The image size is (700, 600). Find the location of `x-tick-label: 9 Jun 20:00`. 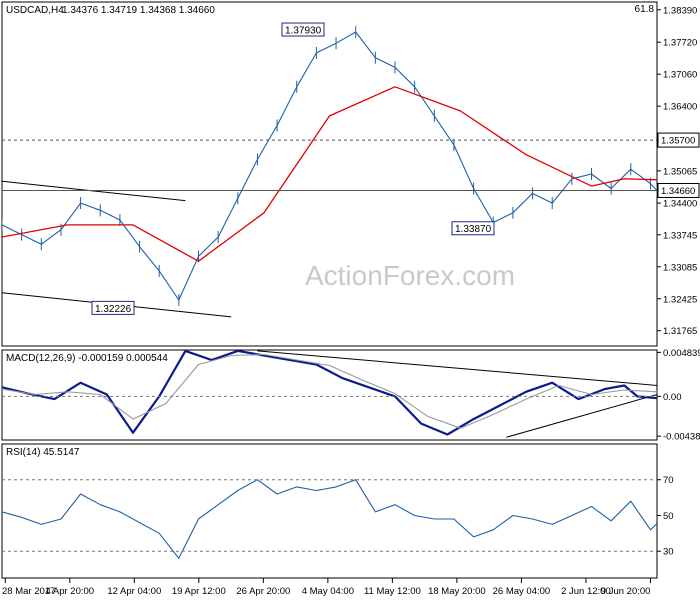

x-tick-label: 9 Jun 20:00 is located at coordinates (626, 591).